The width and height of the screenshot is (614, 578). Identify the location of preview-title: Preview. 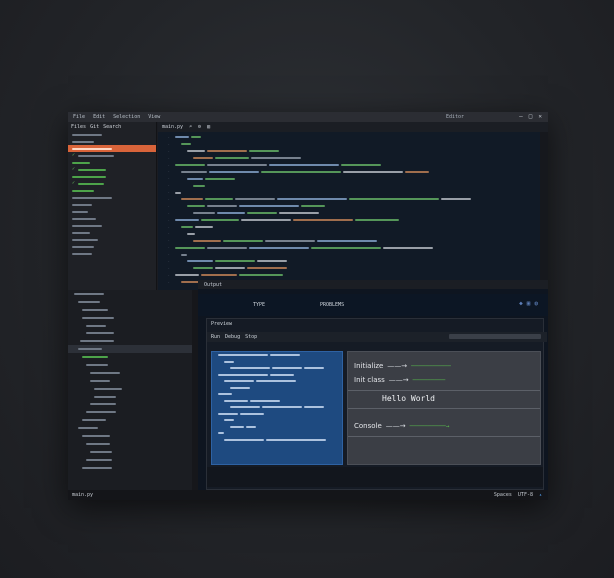
(222, 323).